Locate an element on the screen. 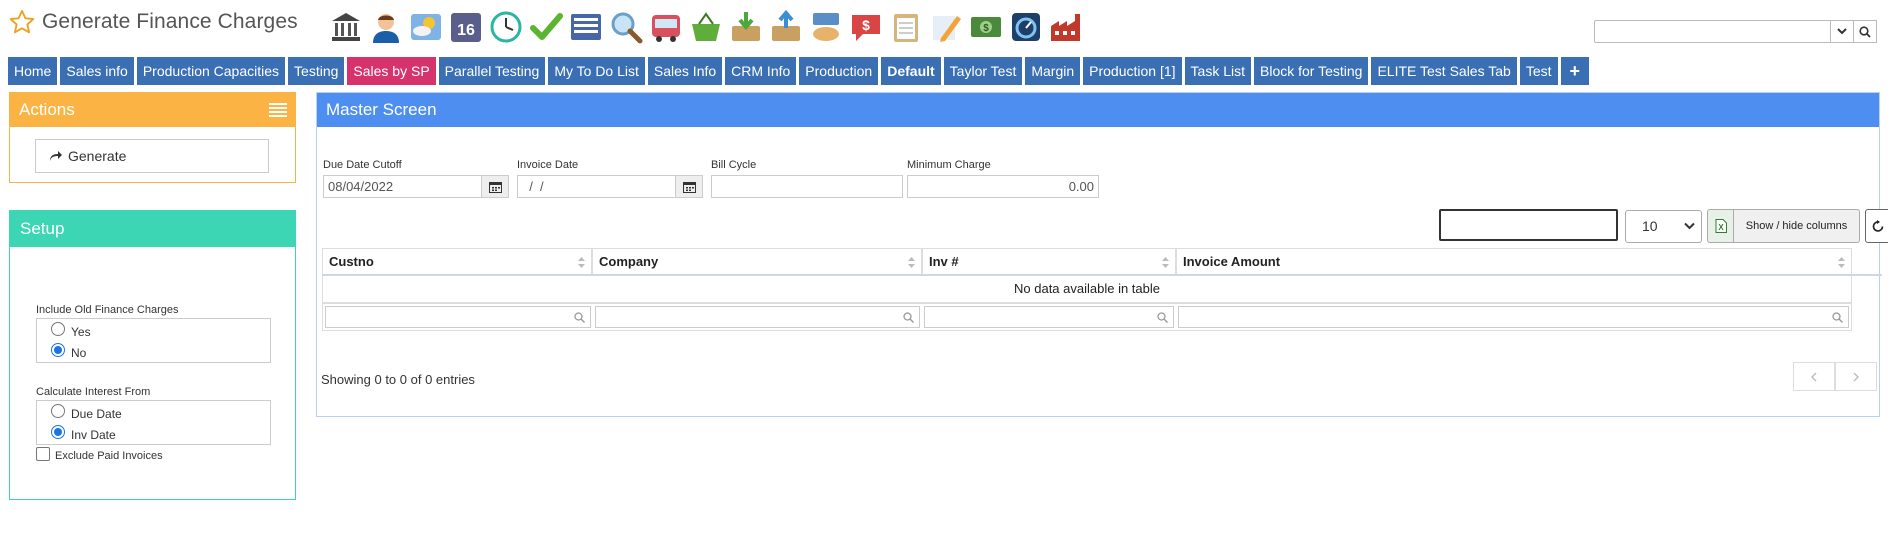 Image resolution: width=1888 pixels, height=540 pixels. export-excel-button: X is located at coordinates (1720, 226).